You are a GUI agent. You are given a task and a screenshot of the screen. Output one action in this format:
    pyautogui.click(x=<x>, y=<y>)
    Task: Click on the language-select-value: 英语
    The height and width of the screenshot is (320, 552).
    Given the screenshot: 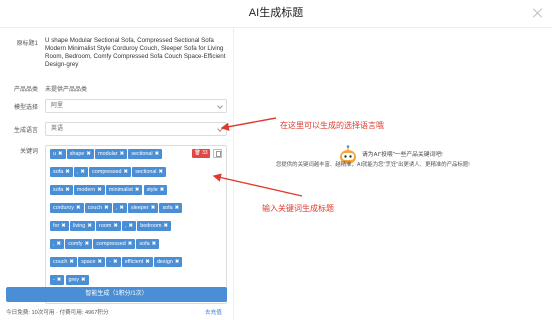 What is the action you would take?
    pyautogui.click(x=57, y=129)
    